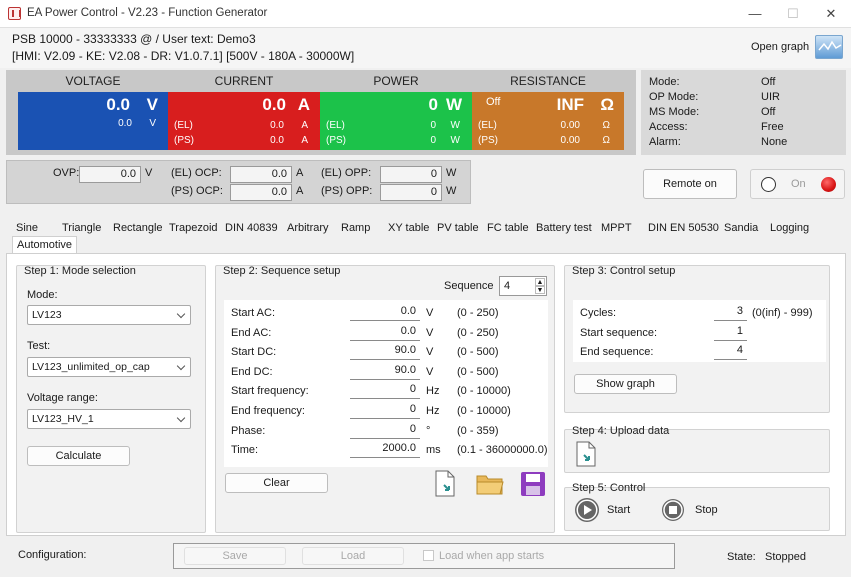 This screenshot has height=577, width=851. Describe the element at coordinates (533, 484) in the screenshot. I see `save-disk-icon` at that location.